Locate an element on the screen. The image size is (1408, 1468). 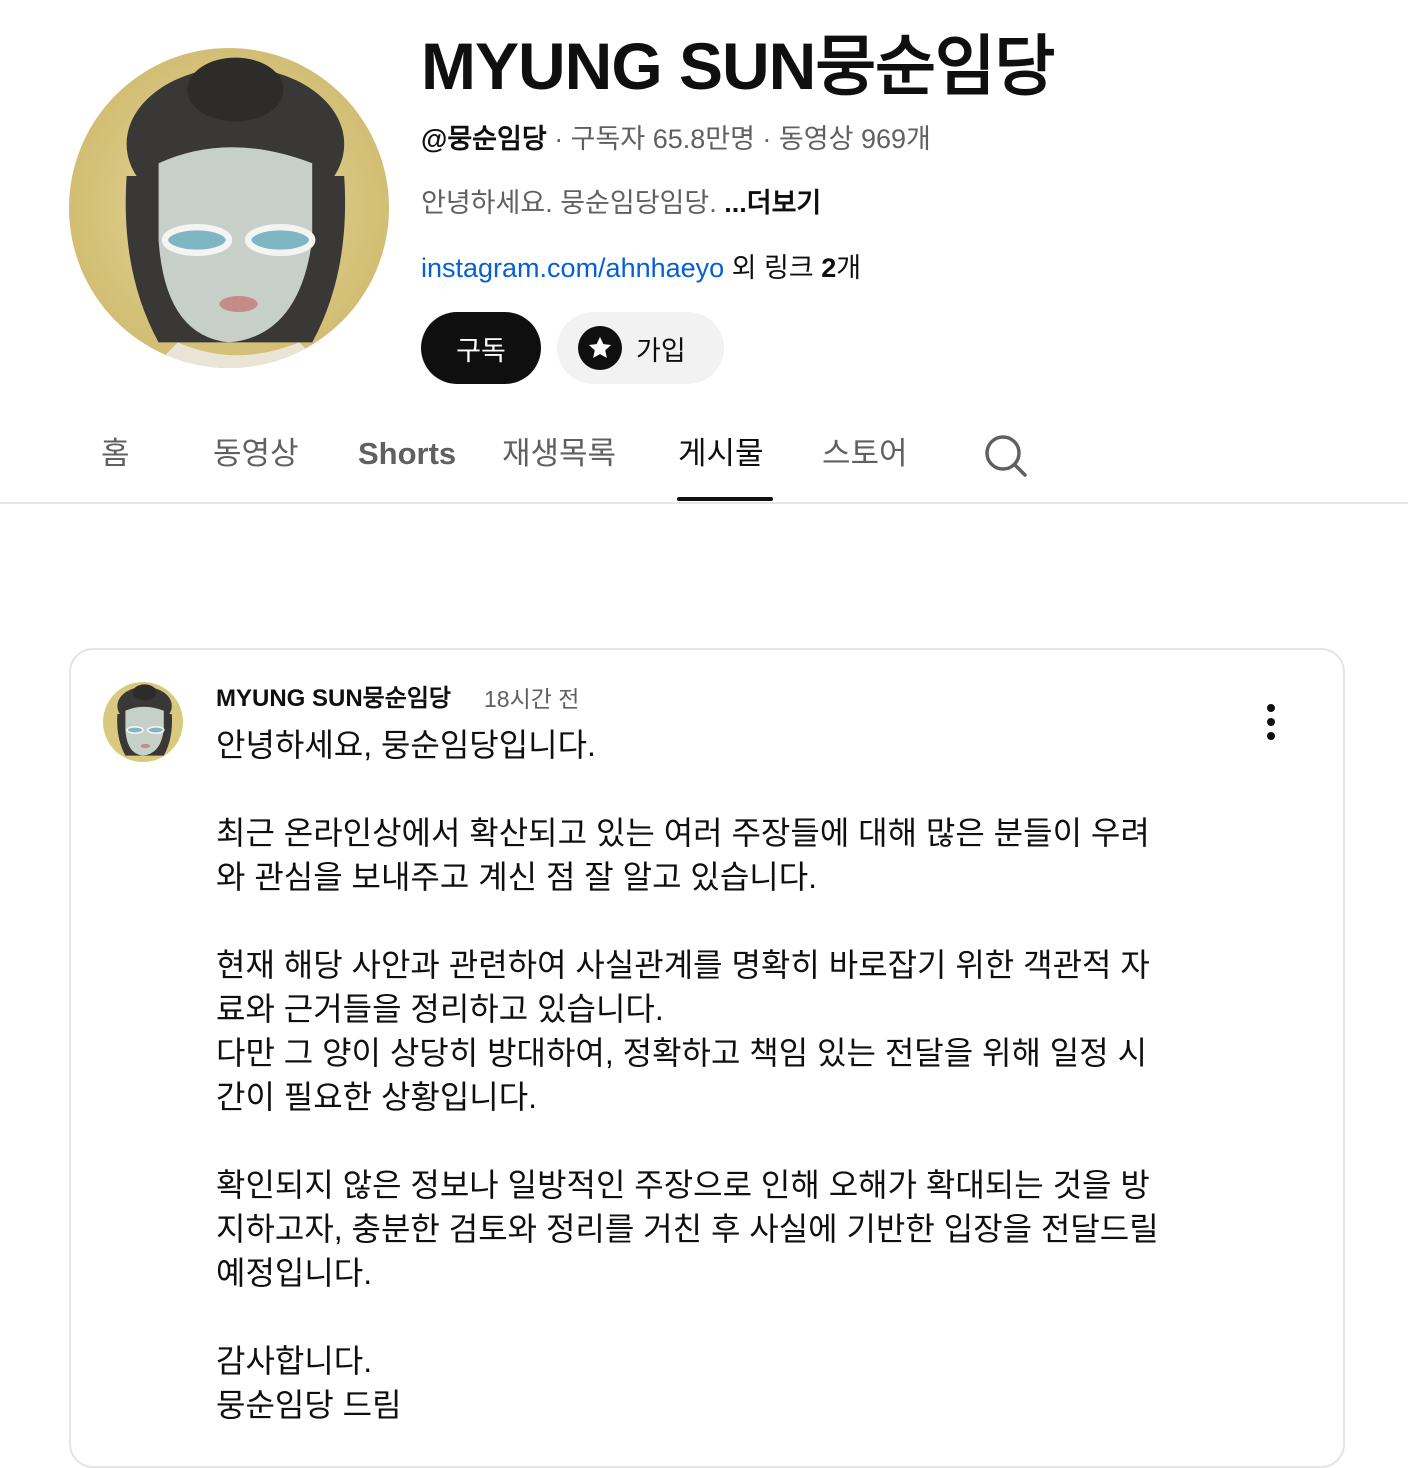
description-text: 안녕하세요. 뭉순임당임당. is located at coordinates (573, 203).